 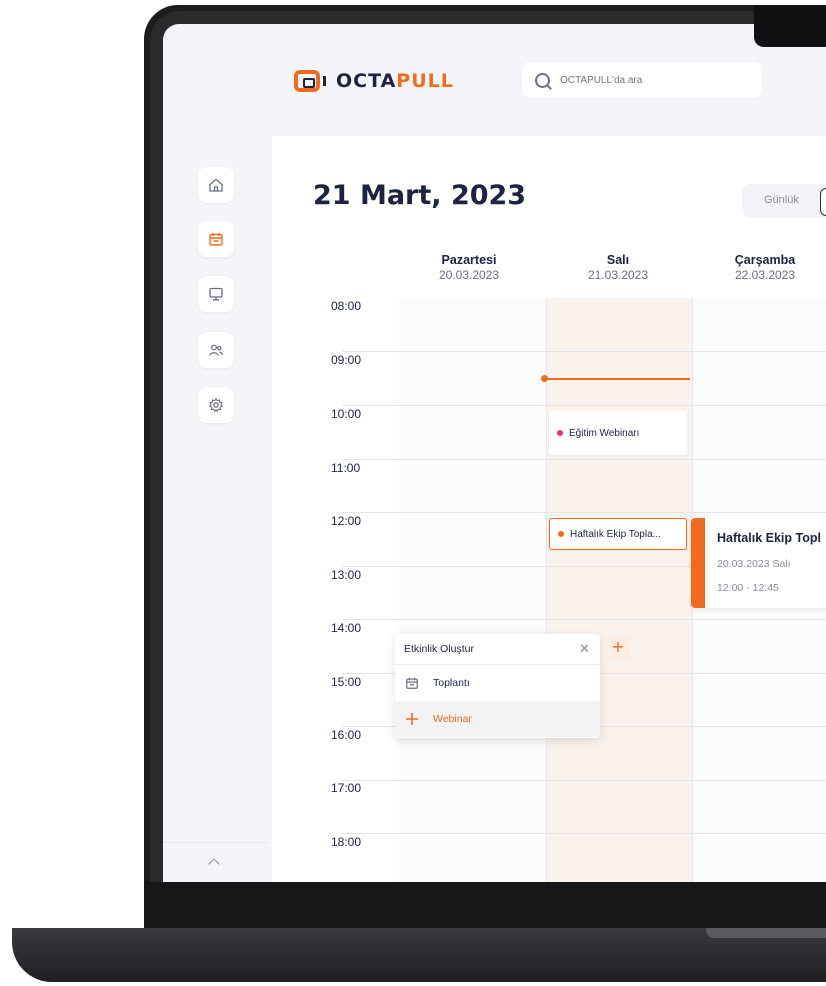 What do you see at coordinates (439, 649) in the screenshot?
I see `popup-title: Etkinlik Oluştur` at bounding box center [439, 649].